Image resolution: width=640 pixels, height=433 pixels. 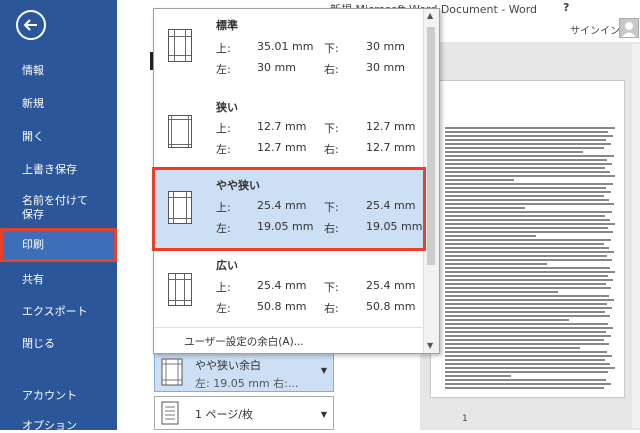 What do you see at coordinates (58, 311) in the screenshot?
I see `nav-export: エクスポート` at bounding box center [58, 311].